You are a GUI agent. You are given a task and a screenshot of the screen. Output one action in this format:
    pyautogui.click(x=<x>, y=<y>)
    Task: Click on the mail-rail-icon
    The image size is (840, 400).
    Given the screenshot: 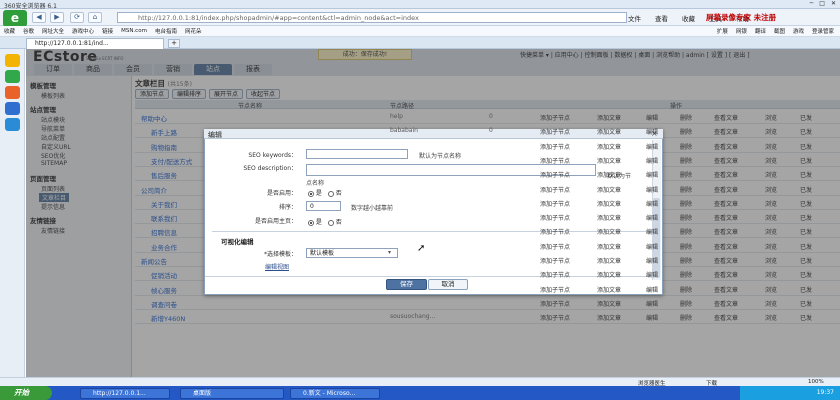 What is the action you would take?
    pyautogui.click(x=12, y=108)
    